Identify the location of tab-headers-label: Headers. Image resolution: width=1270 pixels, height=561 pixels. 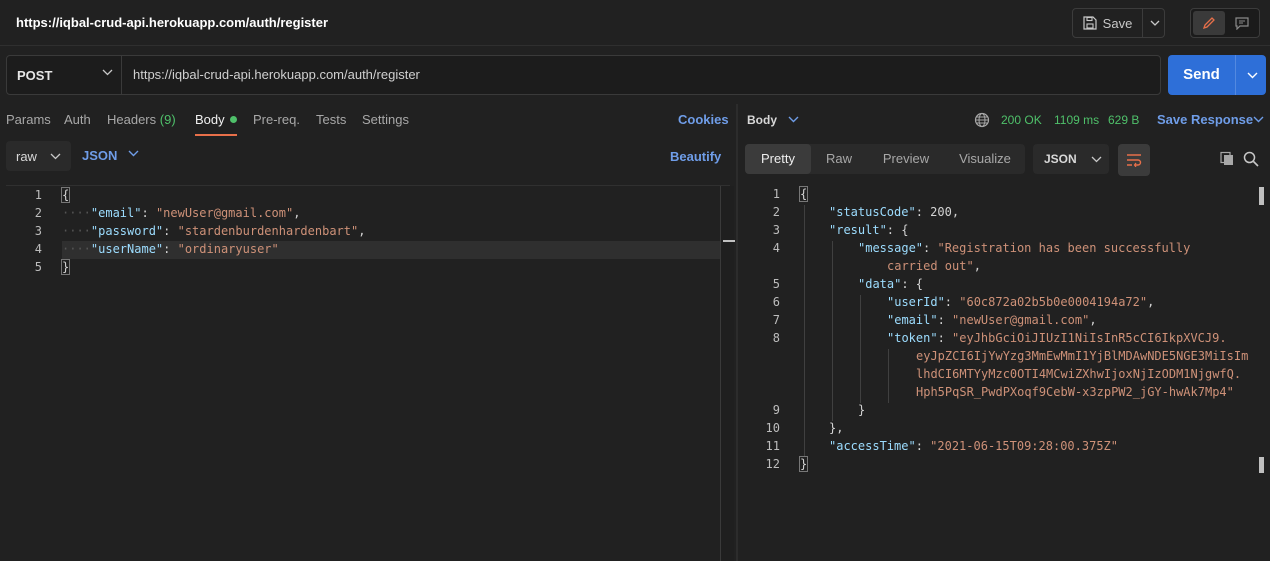
(132, 119).